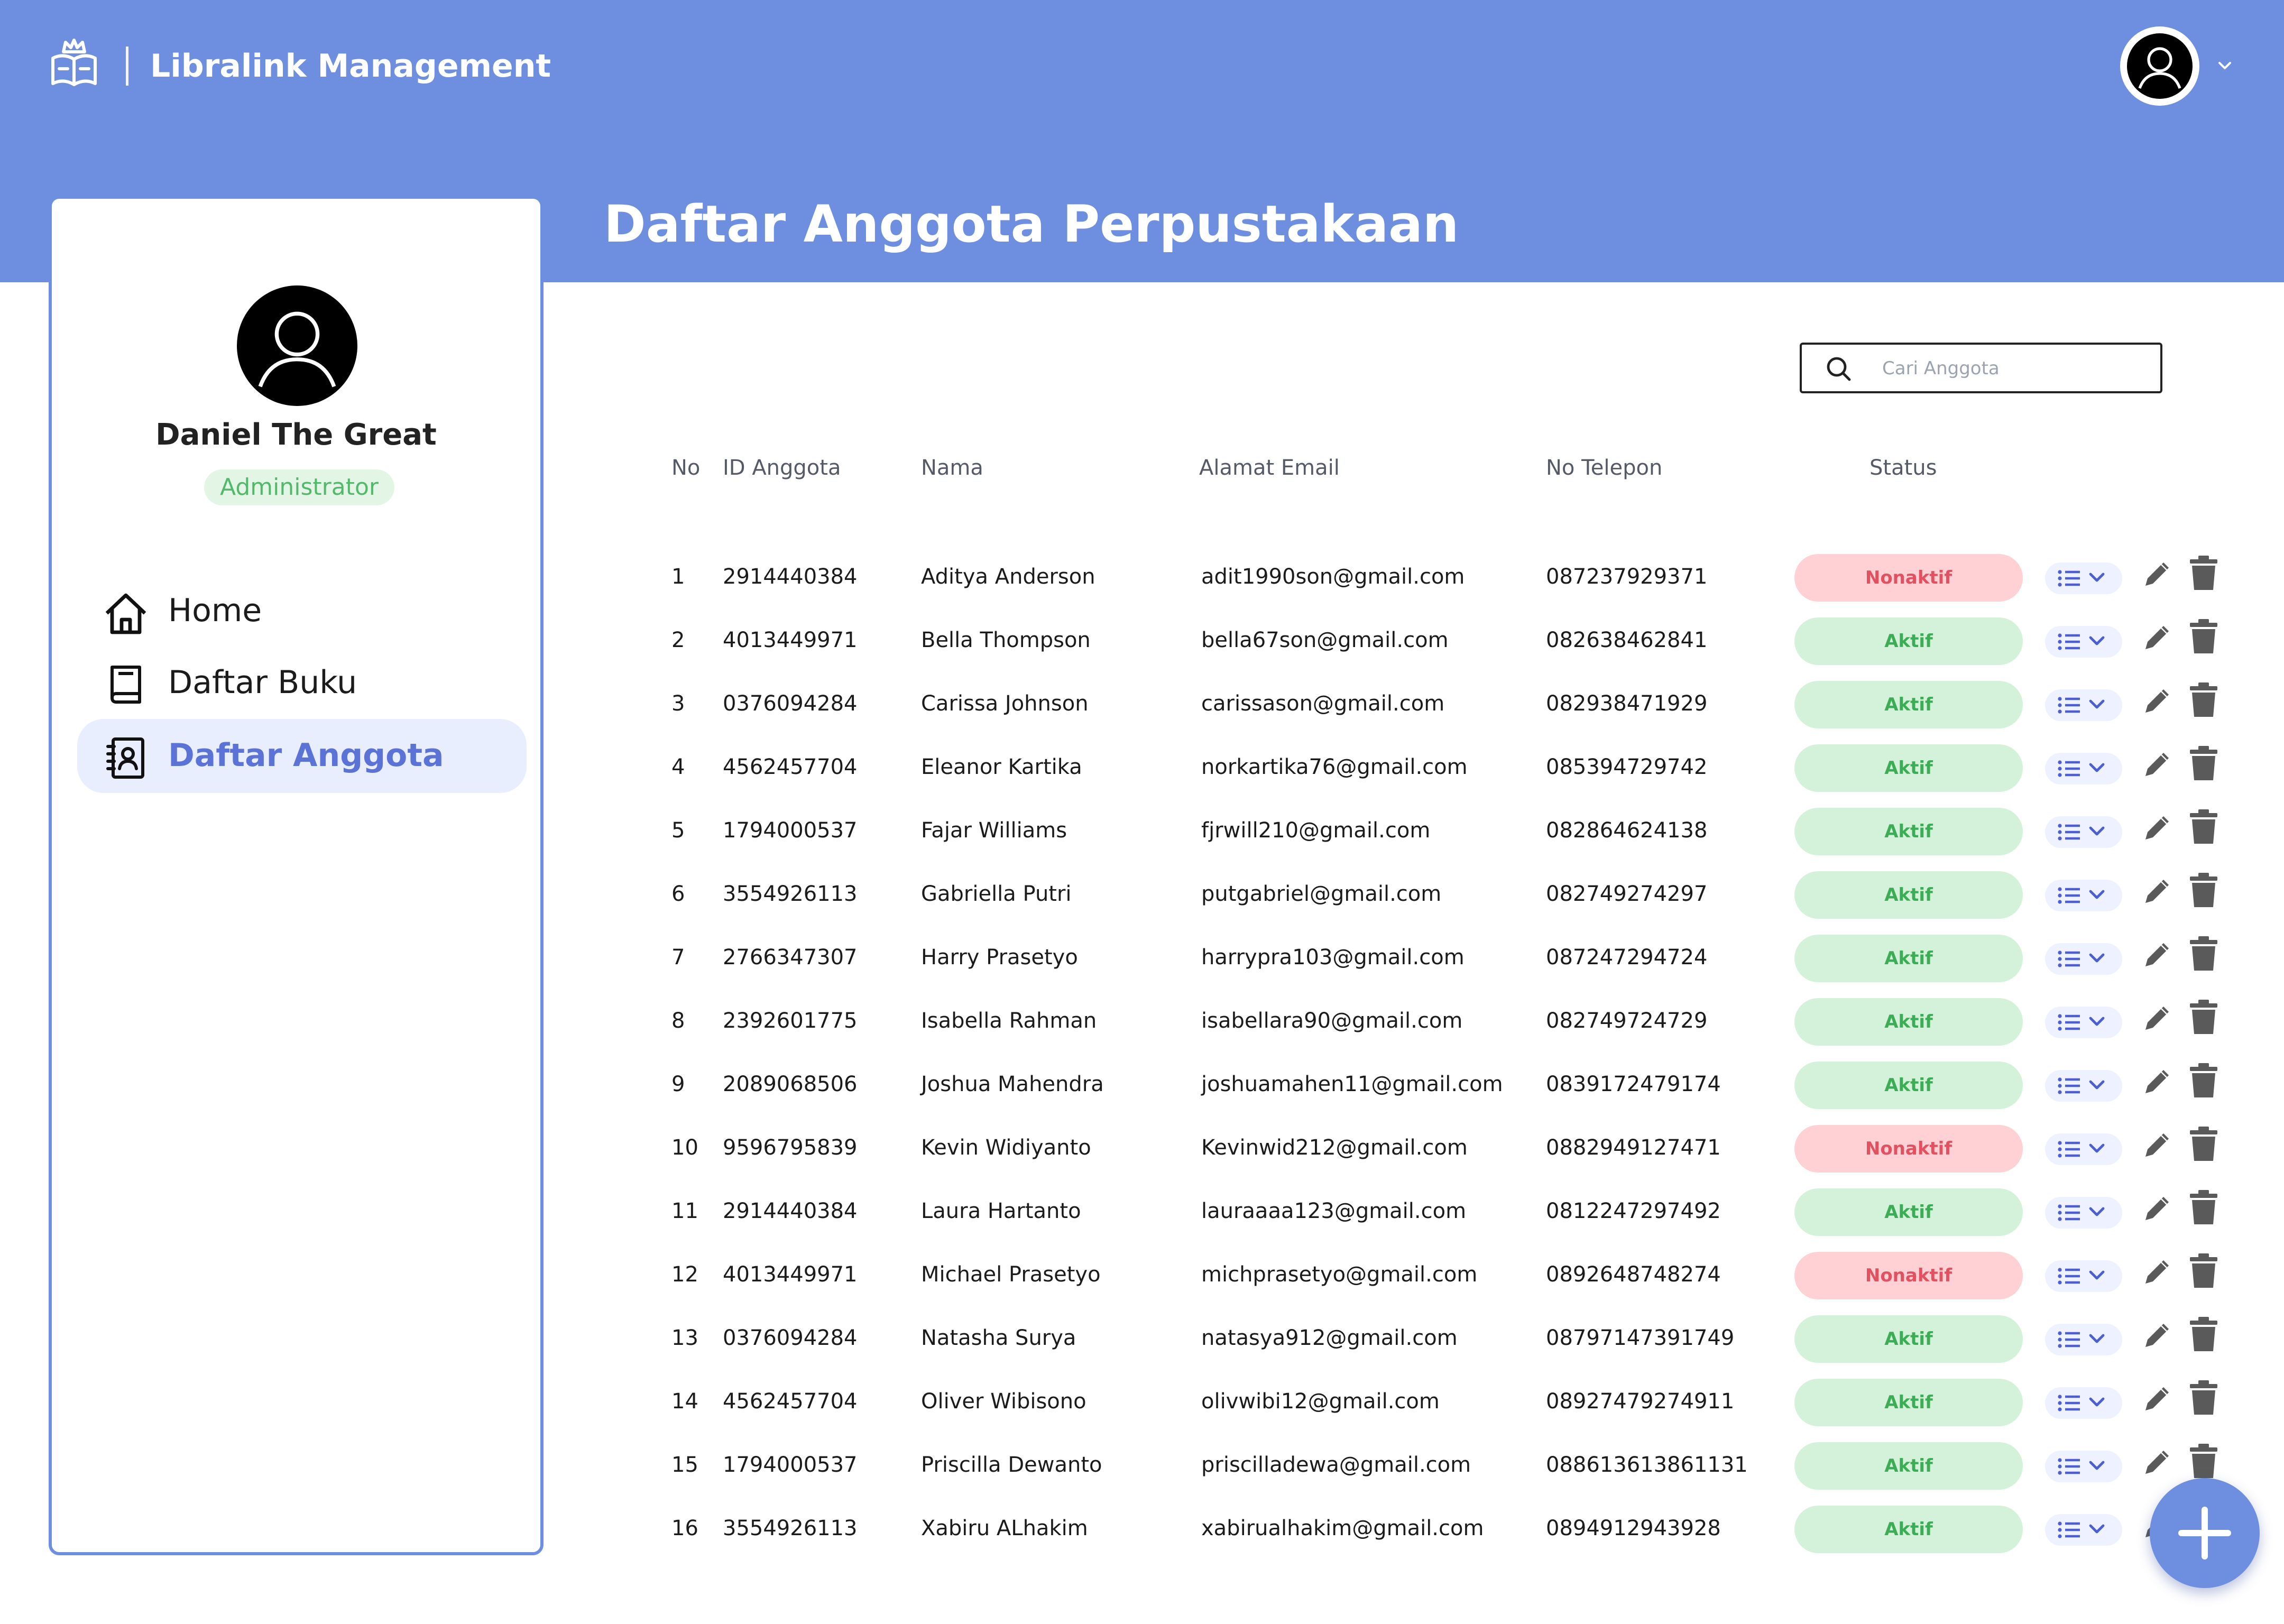 The width and height of the screenshot is (2284, 1624). I want to click on app-logo-icon, so click(74, 64).